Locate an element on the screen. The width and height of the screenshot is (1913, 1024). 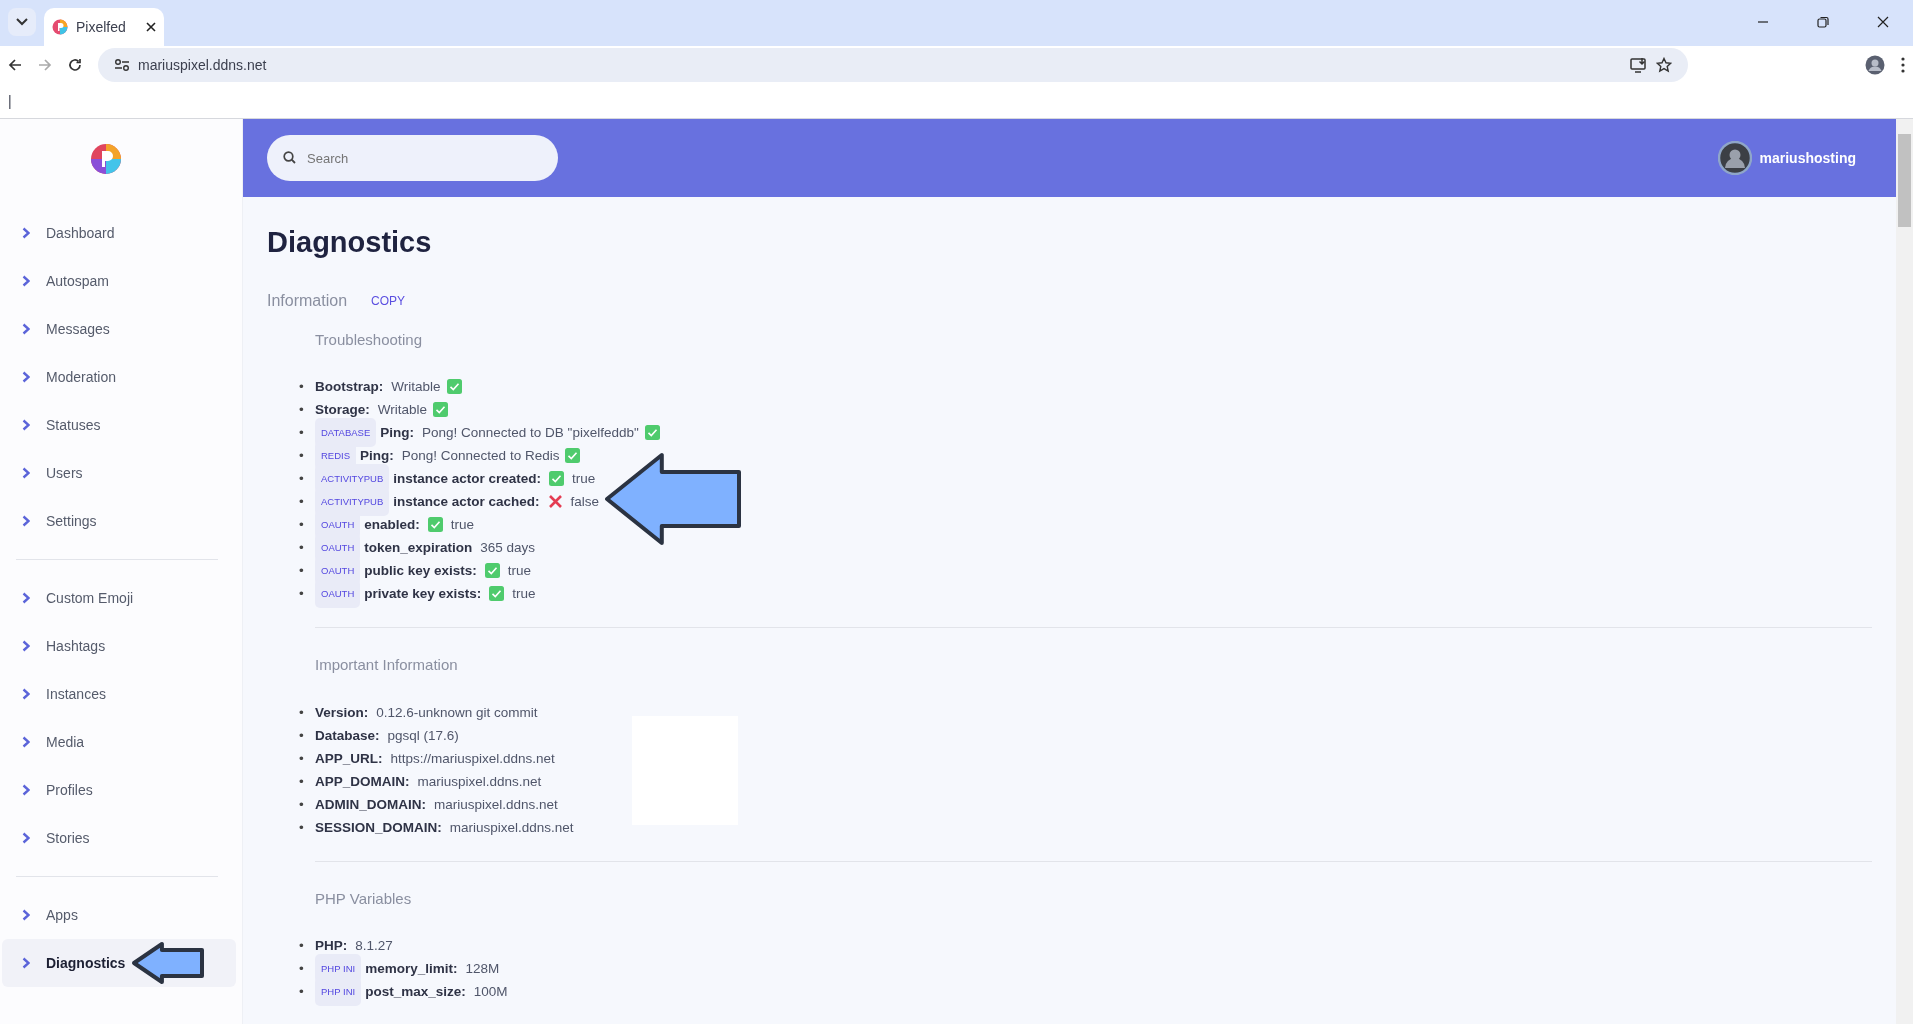
username: mariushosting is located at coordinates (1807, 158).